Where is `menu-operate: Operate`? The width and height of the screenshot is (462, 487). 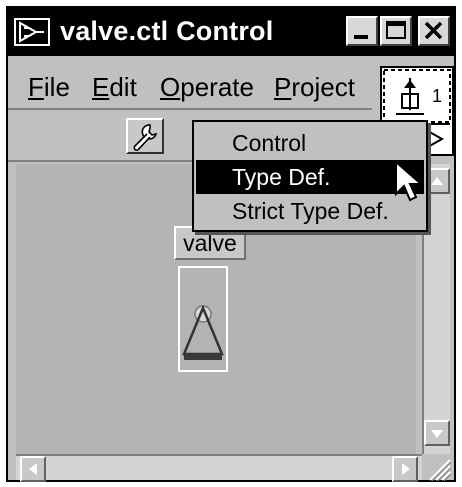 menu-operate: Operate is located at coordinates (207, 87).